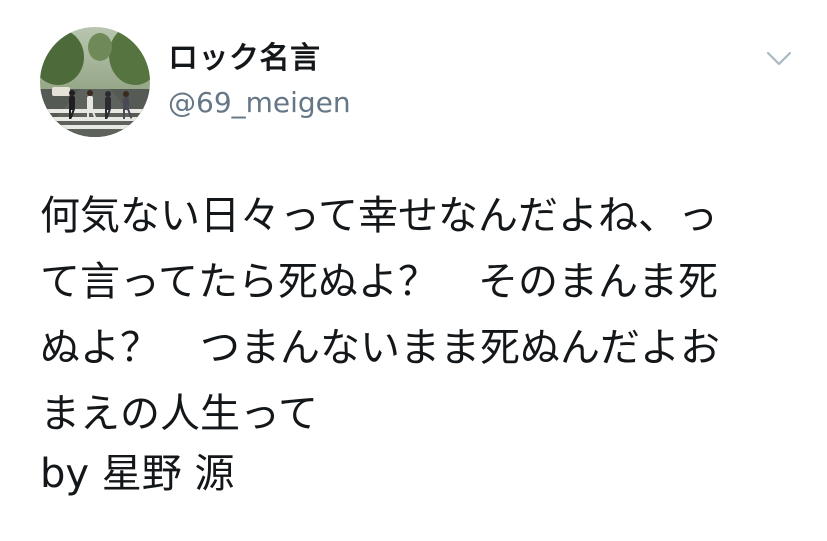 The width and height of the screenshot is (827, 541). Describe the element at coordinates (379, 282) in the screenshot. I see `tweet-text-line: て言ってたら死ぬよ？ そのまんま死` at that location.